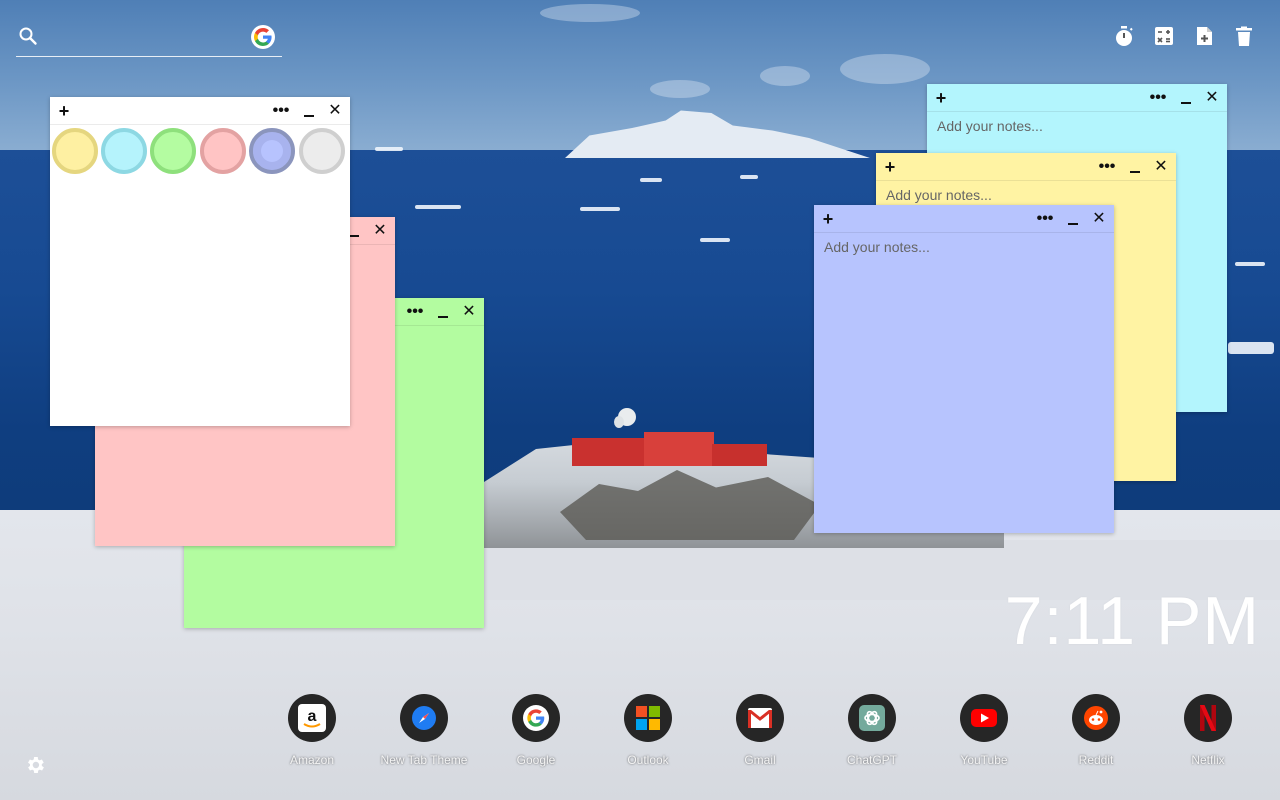  Describe the element at coordinates (424, 718) in the screenshot. I see `compass-icon` at that location.